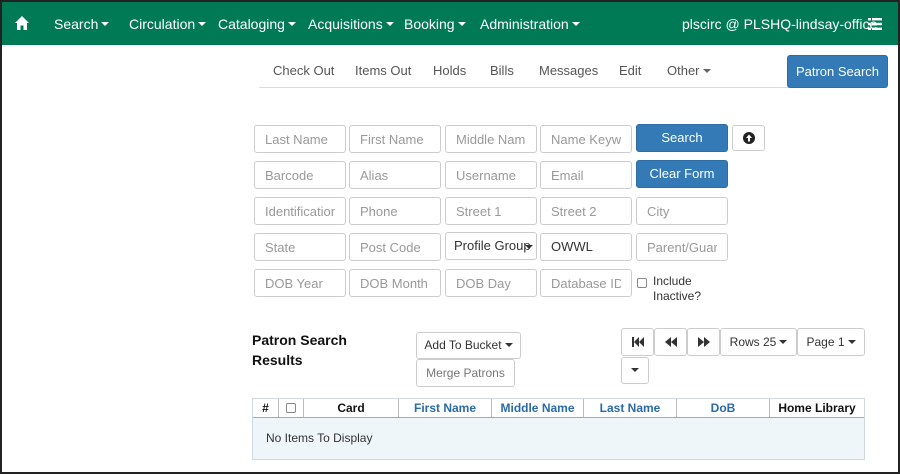  I want to click on state-field, so click(300, 247).